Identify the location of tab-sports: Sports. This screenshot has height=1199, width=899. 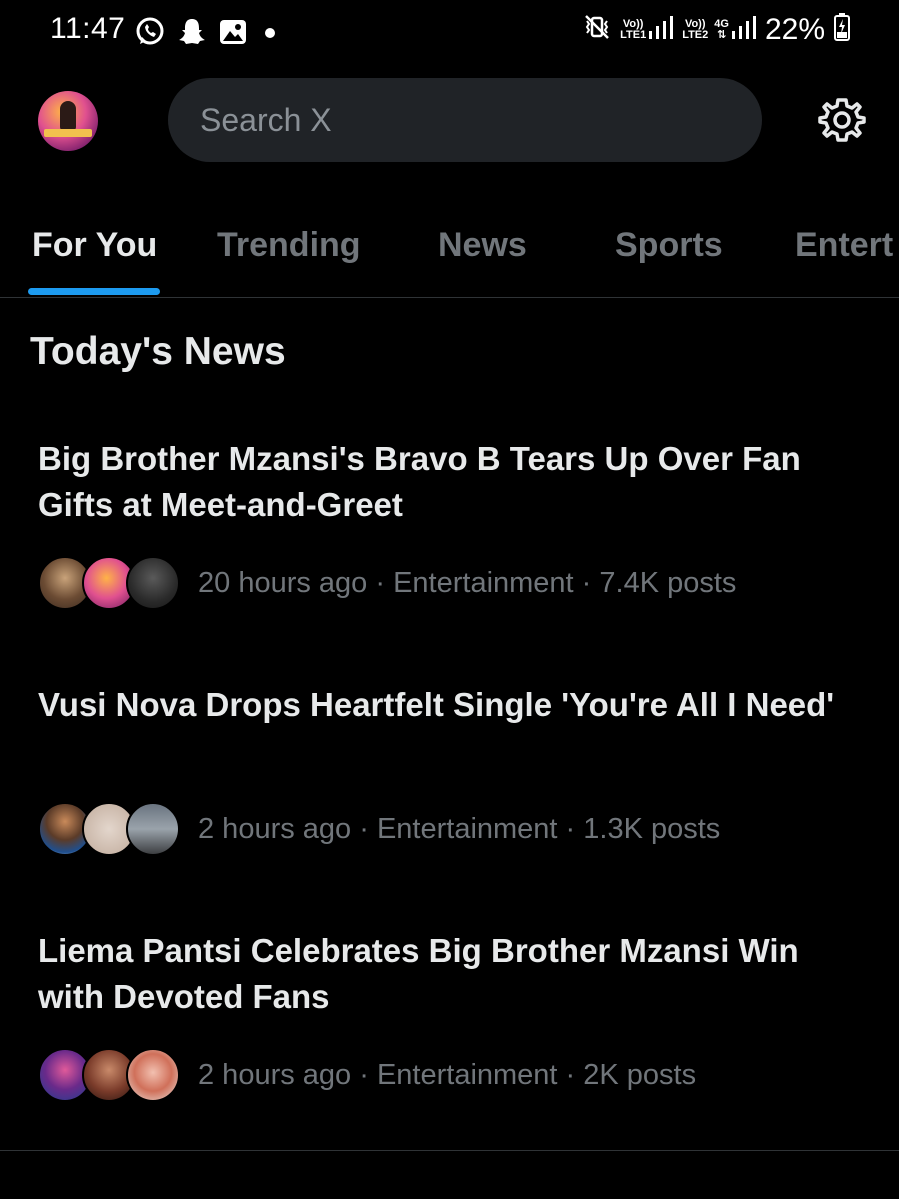
(669, 245).